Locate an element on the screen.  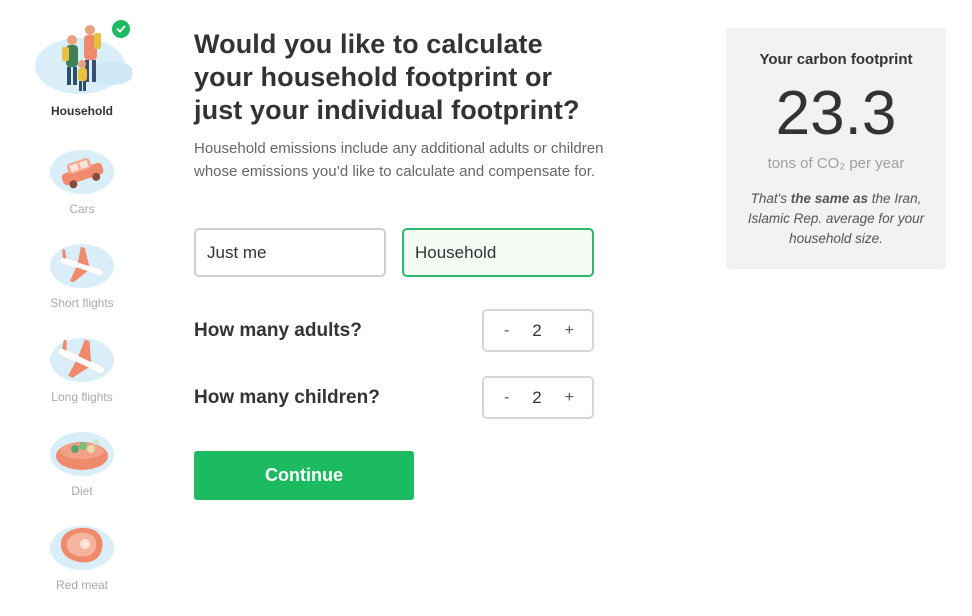
sidebar-item-diet: Diet is located at coordinates (82, 461).